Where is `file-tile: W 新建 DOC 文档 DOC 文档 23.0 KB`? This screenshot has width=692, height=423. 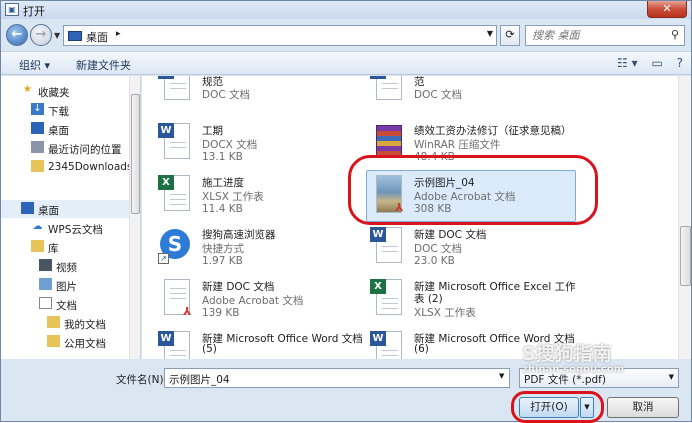 file-tile: W 新建 DOC 文档 DOC 文档 23.0 KB is located at coordinates (475, 248).